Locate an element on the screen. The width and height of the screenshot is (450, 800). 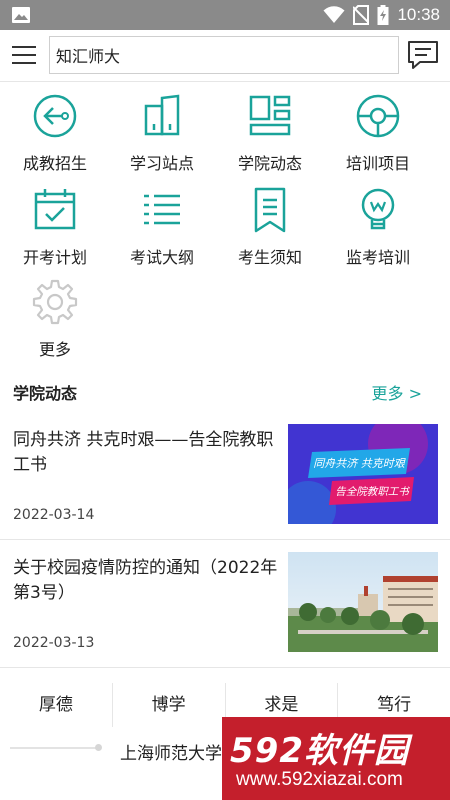
clock: 10:38 is located at coordinates (418, 14).